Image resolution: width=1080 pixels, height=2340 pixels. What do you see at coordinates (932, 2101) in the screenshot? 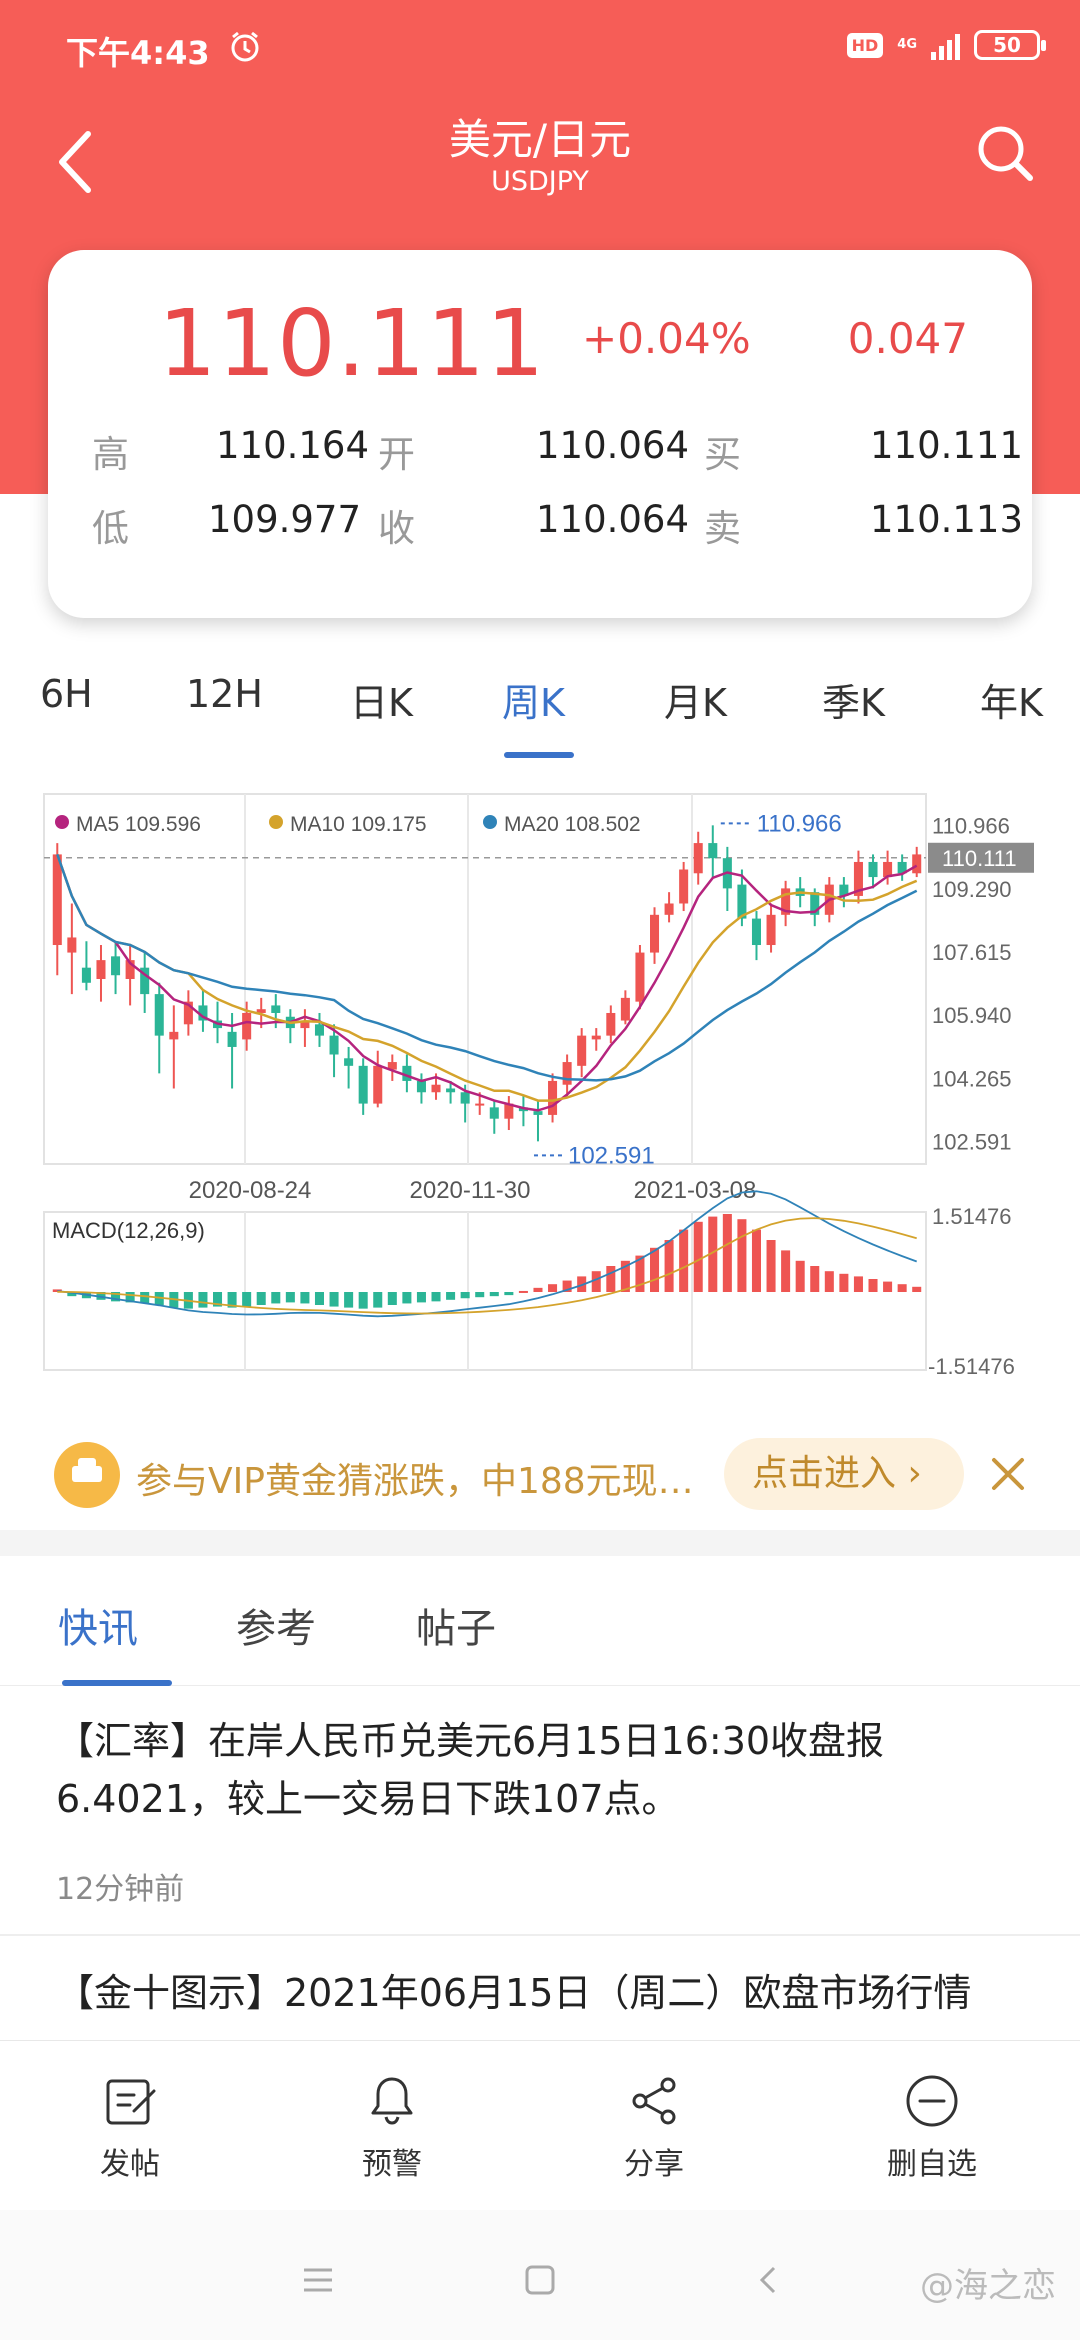
I see `minus-circle-icon` at bounding box center [932, 2101].